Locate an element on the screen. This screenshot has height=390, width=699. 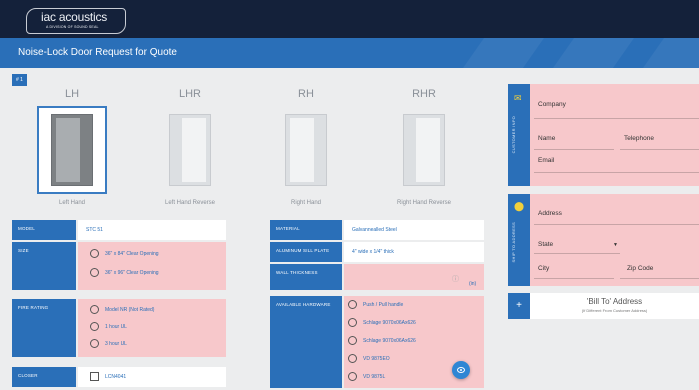
ship-to-section-label: SHIP TO ADDRESS is located at coordinates (513, 242).